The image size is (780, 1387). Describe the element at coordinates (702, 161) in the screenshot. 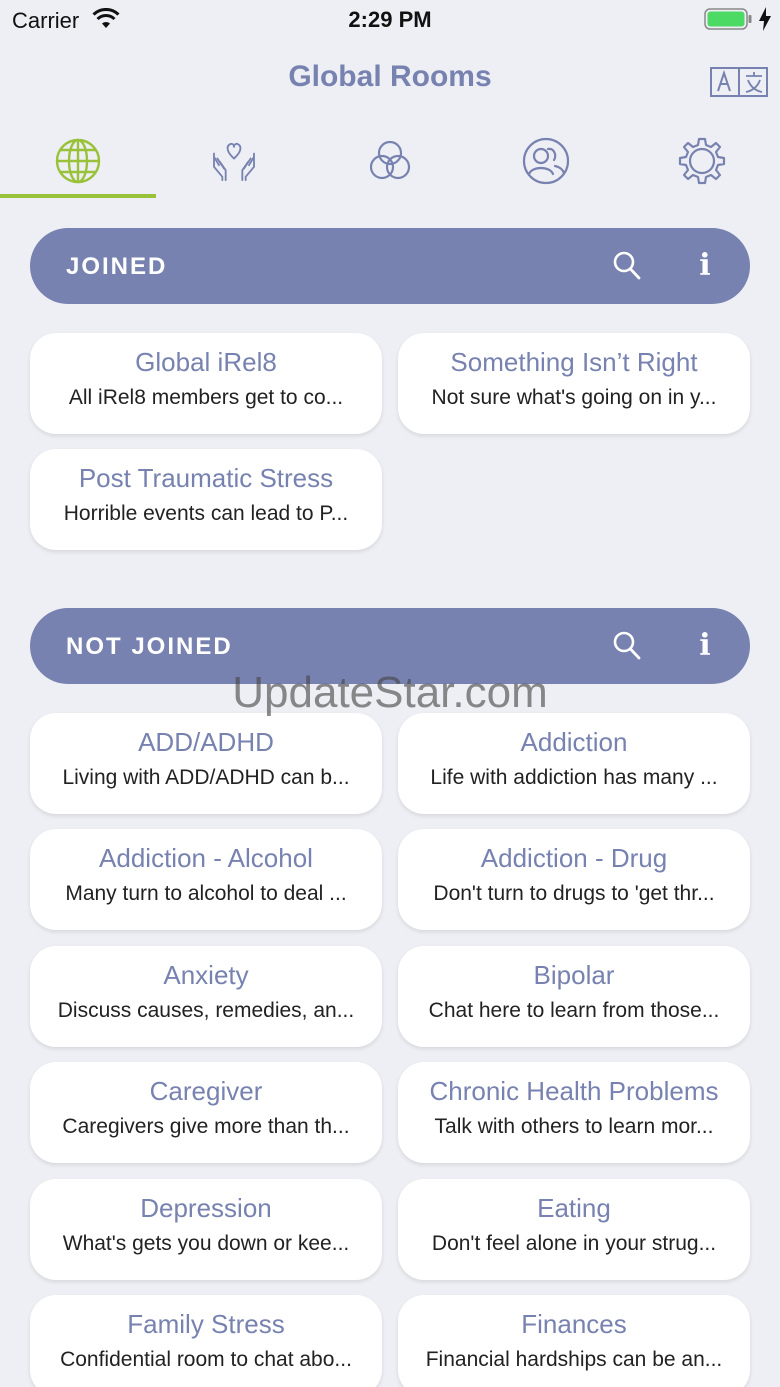

I see `gear-icon` at that location.